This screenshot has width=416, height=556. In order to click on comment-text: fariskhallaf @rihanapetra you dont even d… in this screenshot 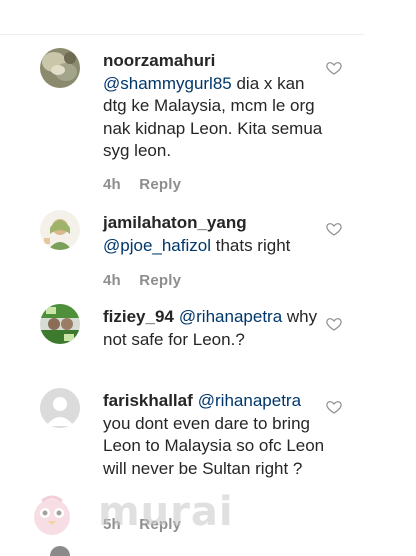, I will do `click(214, 435)`.